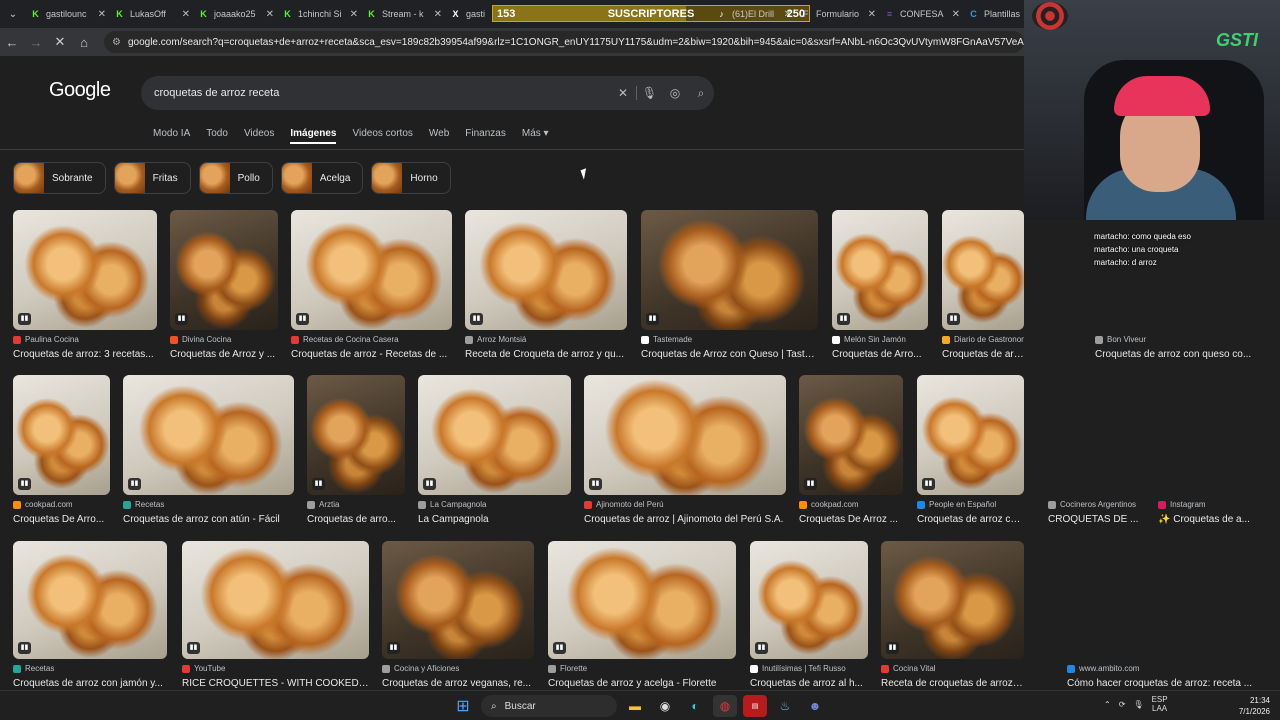 This screenshot has width=1280, height=720. What do you see at coordinates (13, 14) in the screenshot?
I see `tab-search-icon: ⌄` at bounding box center [13, 14].